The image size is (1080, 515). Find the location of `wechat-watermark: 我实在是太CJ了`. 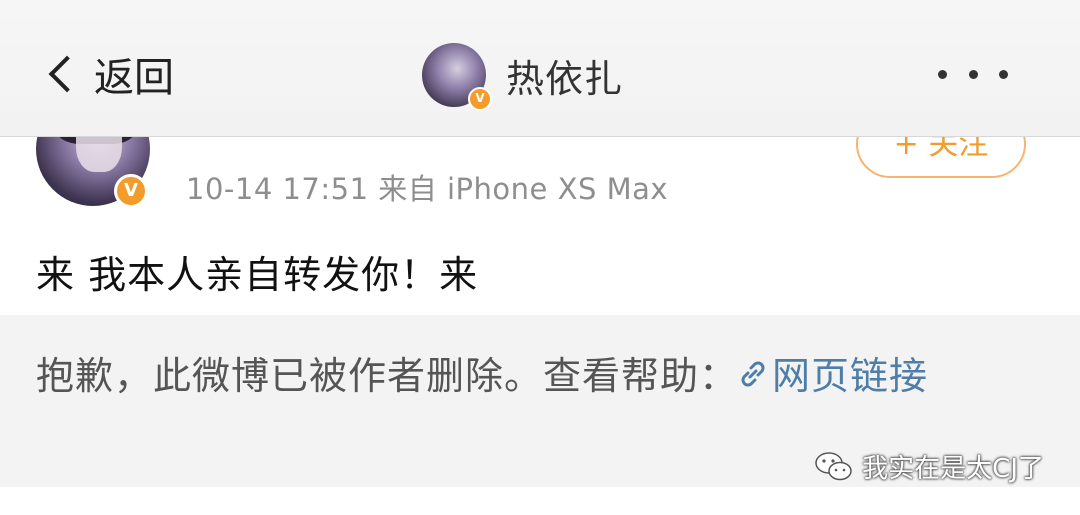

wechat-watermark: 我实在是太CJ了 is located at coordinates (929, 466).